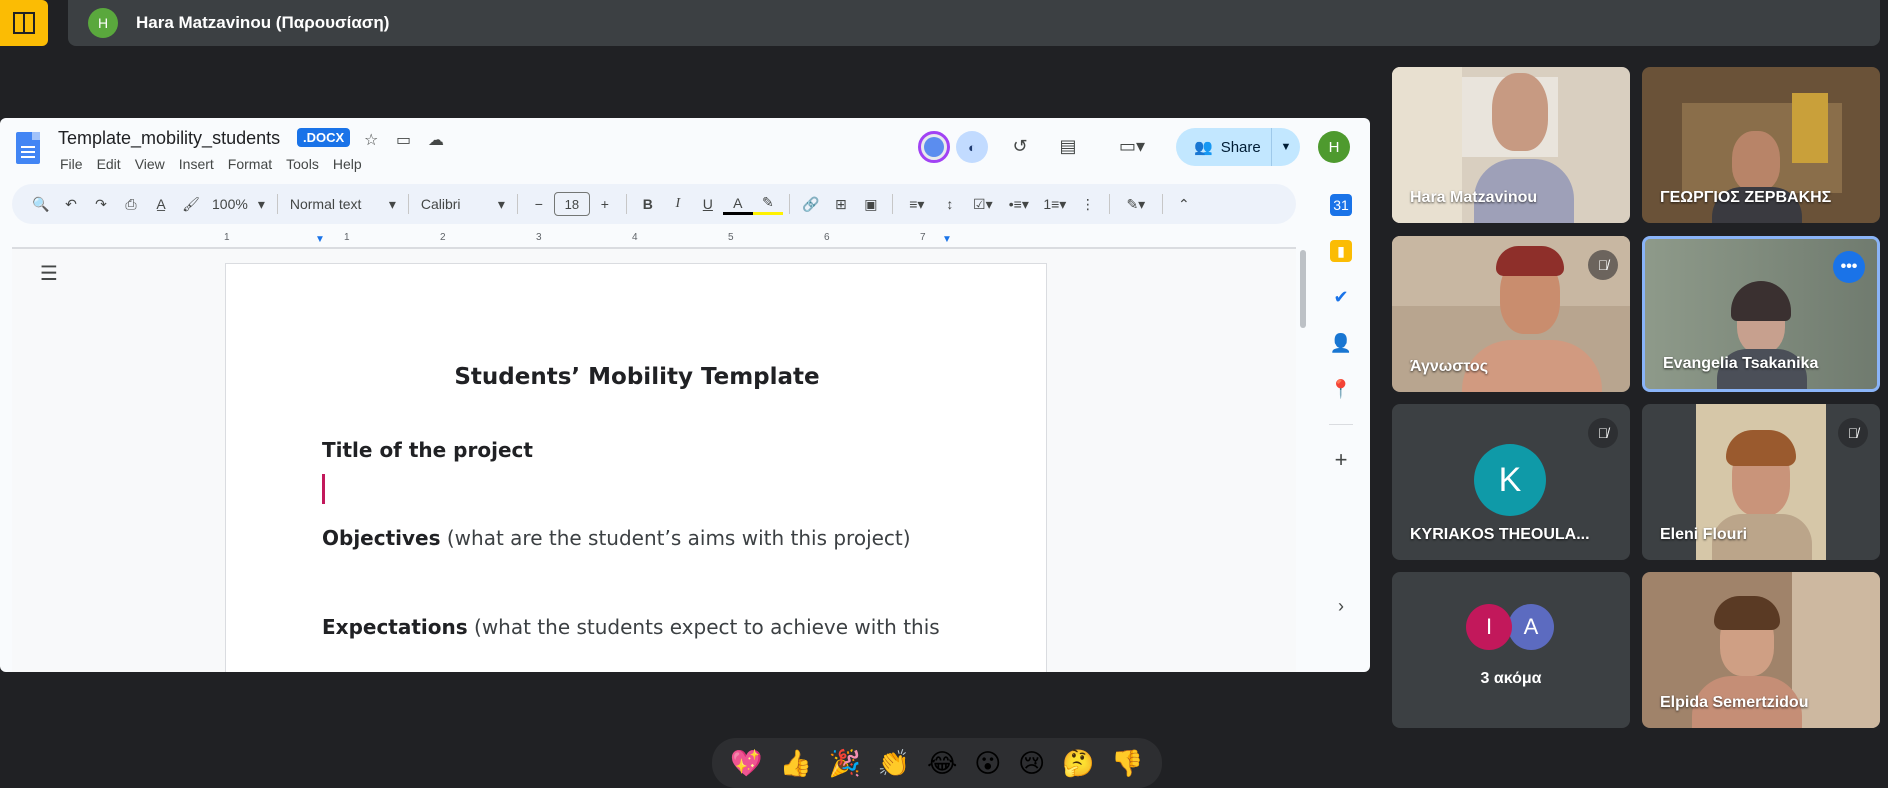  What do you see at coordinates (1341, 389) in the screenshot?
I see `maps-icon: 📍` at bounding box center [1341, 389].